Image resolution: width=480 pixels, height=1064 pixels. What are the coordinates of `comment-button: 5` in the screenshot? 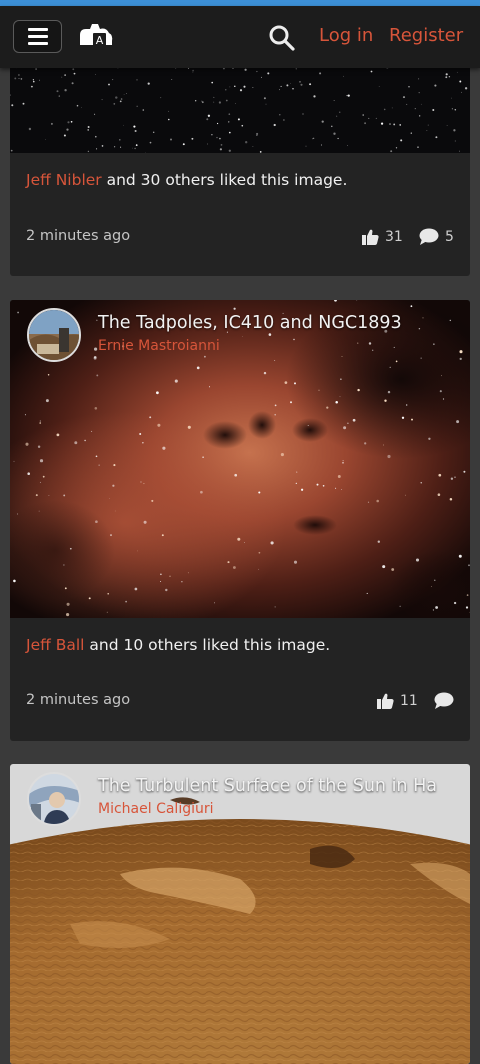 It's located at (436, 236).